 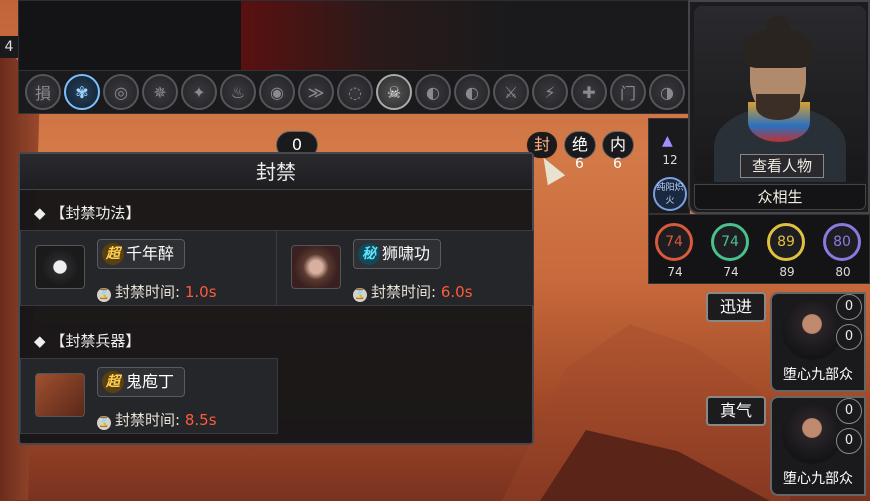 What do you see at coordinates (511, 92) in the screenshot?
I see `sword-rune-icon: ⚔` at bounding box center [511, 92].